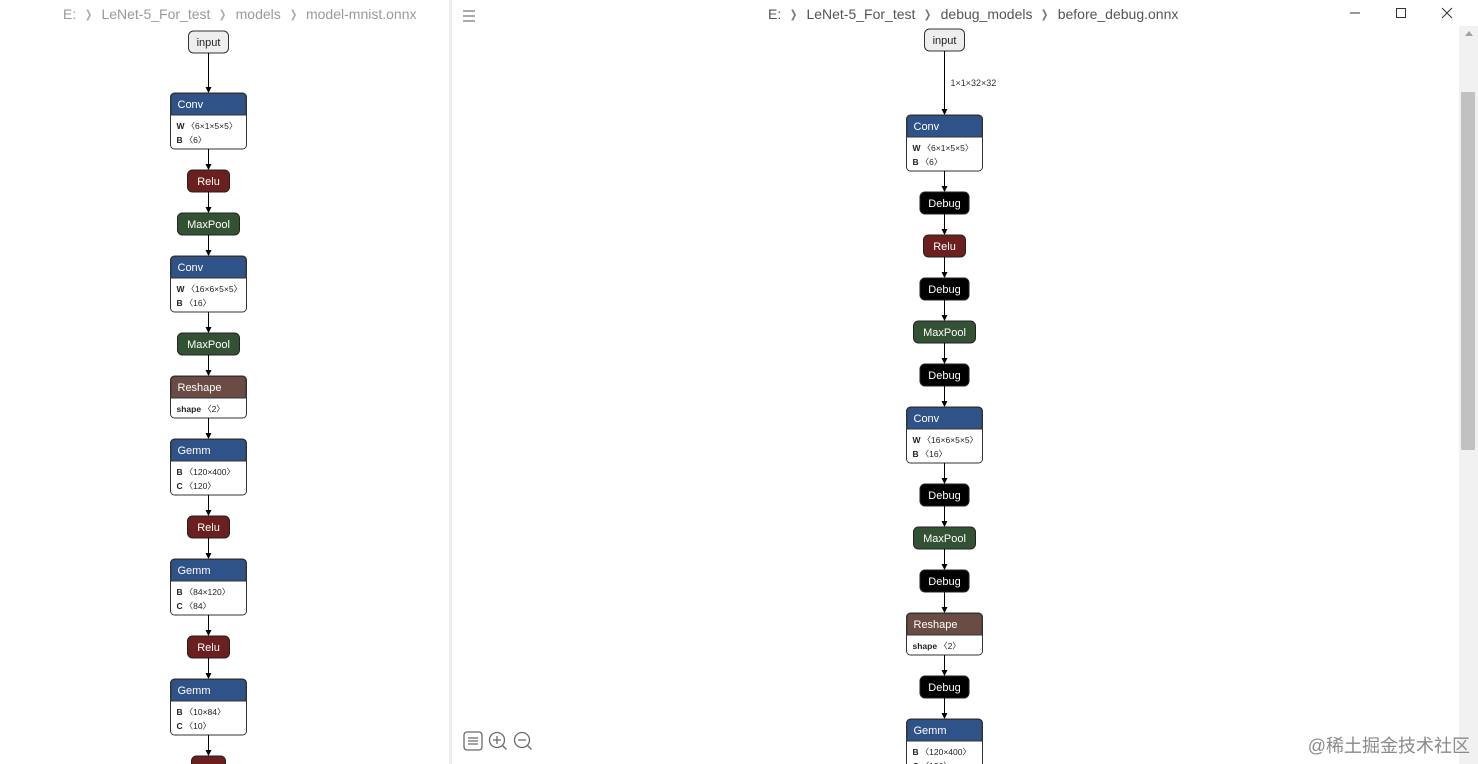 This screenshot has width=1478, height=764. I want to click on attribute-name: shape, so click(189, 409).